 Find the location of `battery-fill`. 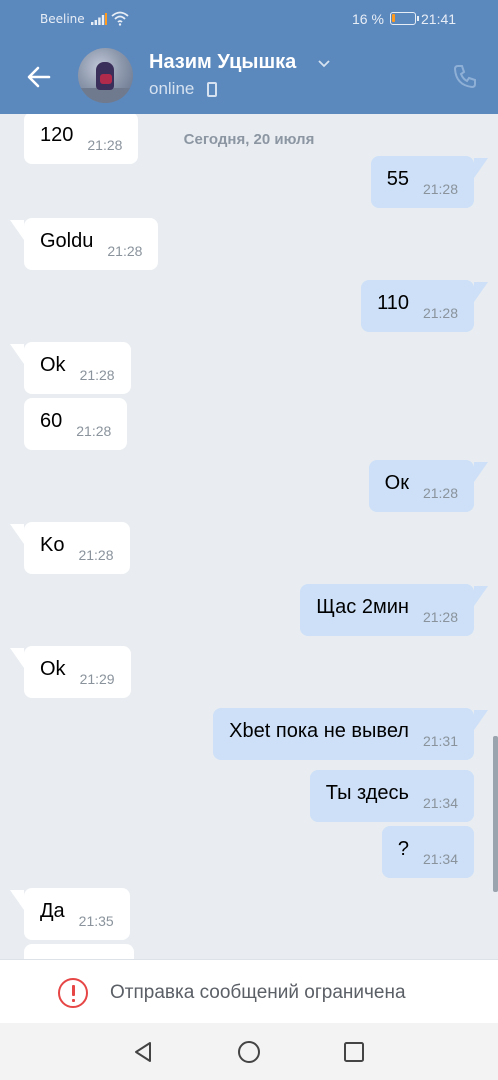

battery-fill is located at coordinates (393, 18).